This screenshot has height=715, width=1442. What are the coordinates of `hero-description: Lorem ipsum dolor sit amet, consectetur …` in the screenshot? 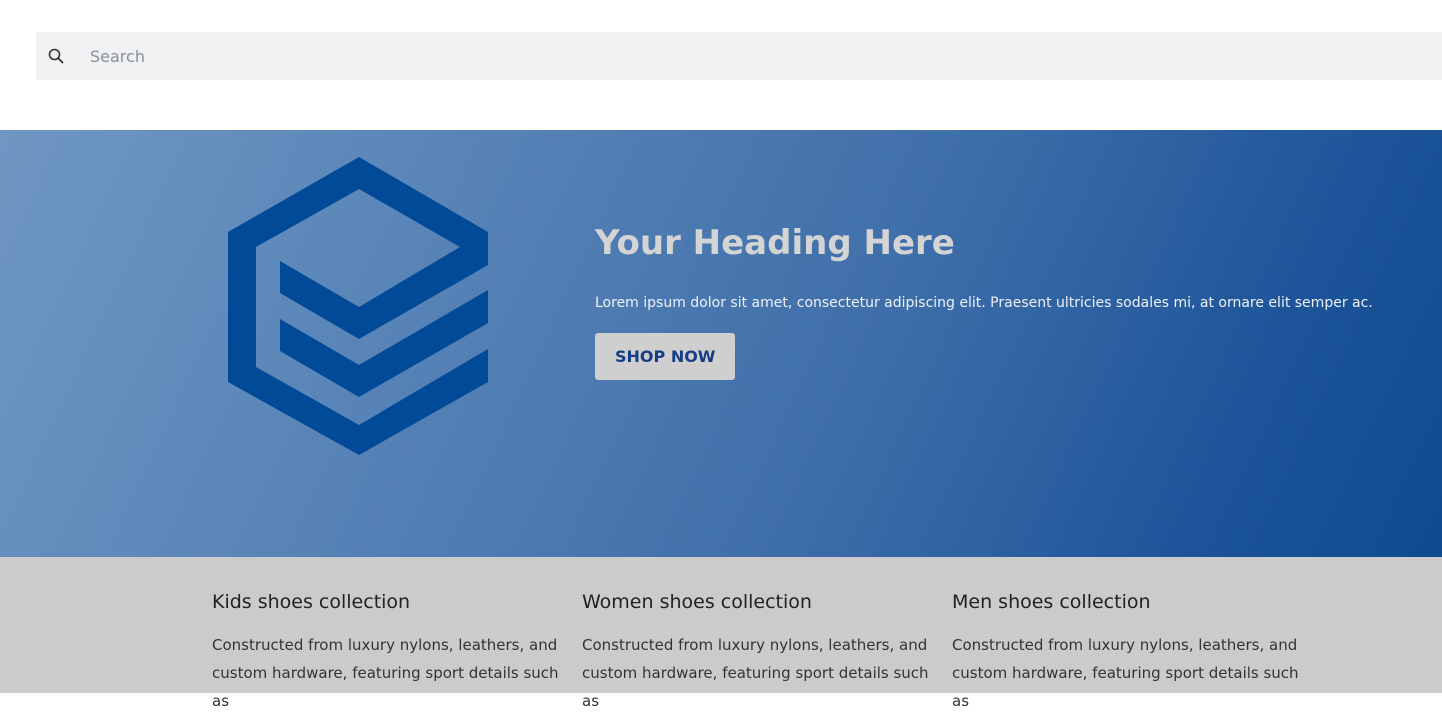 It's located at (984, 303).